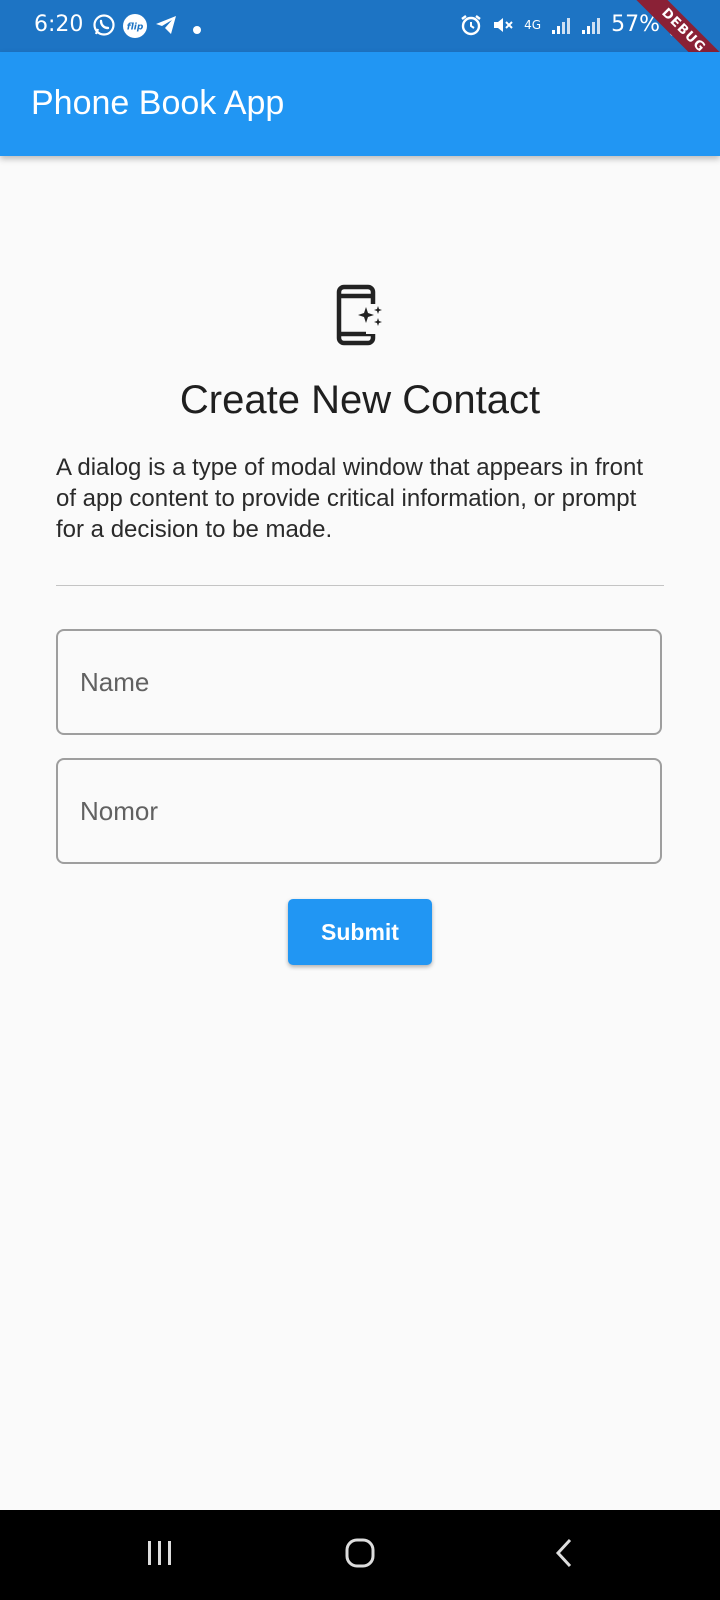 The width and height of the screenshot is (720, 1600). What do you see at coordinates (362, 315) in the screenshot?
I see `phone-sparkle-icon` at bounding box center [362, 315].